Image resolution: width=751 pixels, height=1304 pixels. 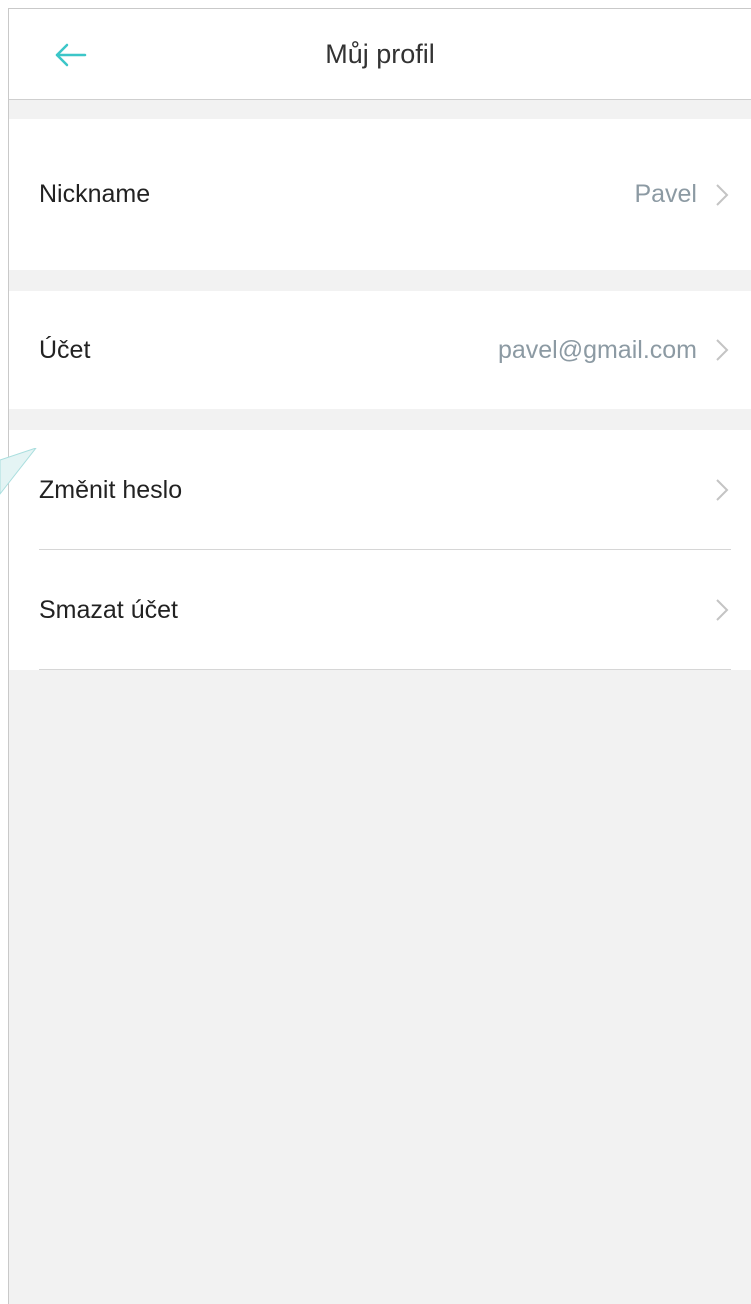 I want to click on account-section: Účet pavel@gmail.com, so click(x=380, y=350).